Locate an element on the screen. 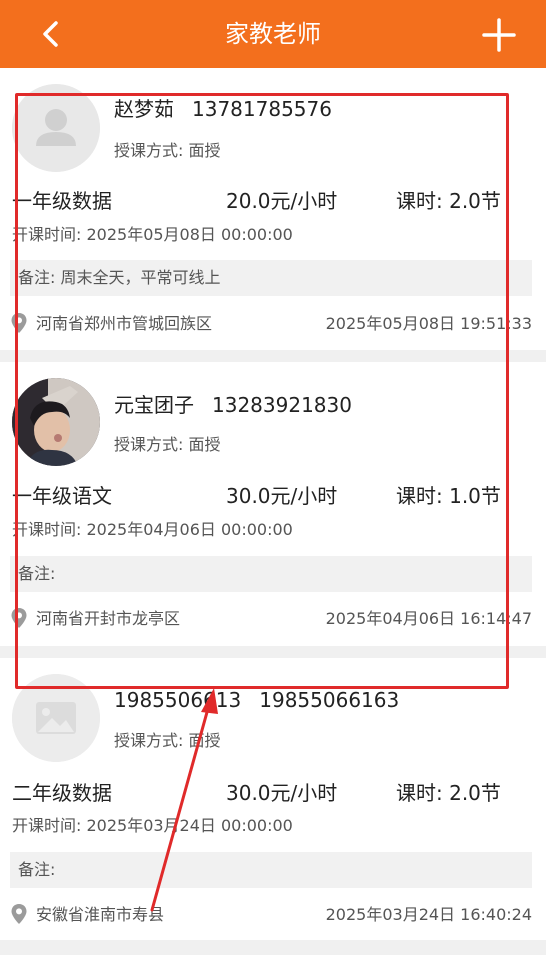 This screenshot has width=546, height=955. person-icon is located at coordinates (56, 128).